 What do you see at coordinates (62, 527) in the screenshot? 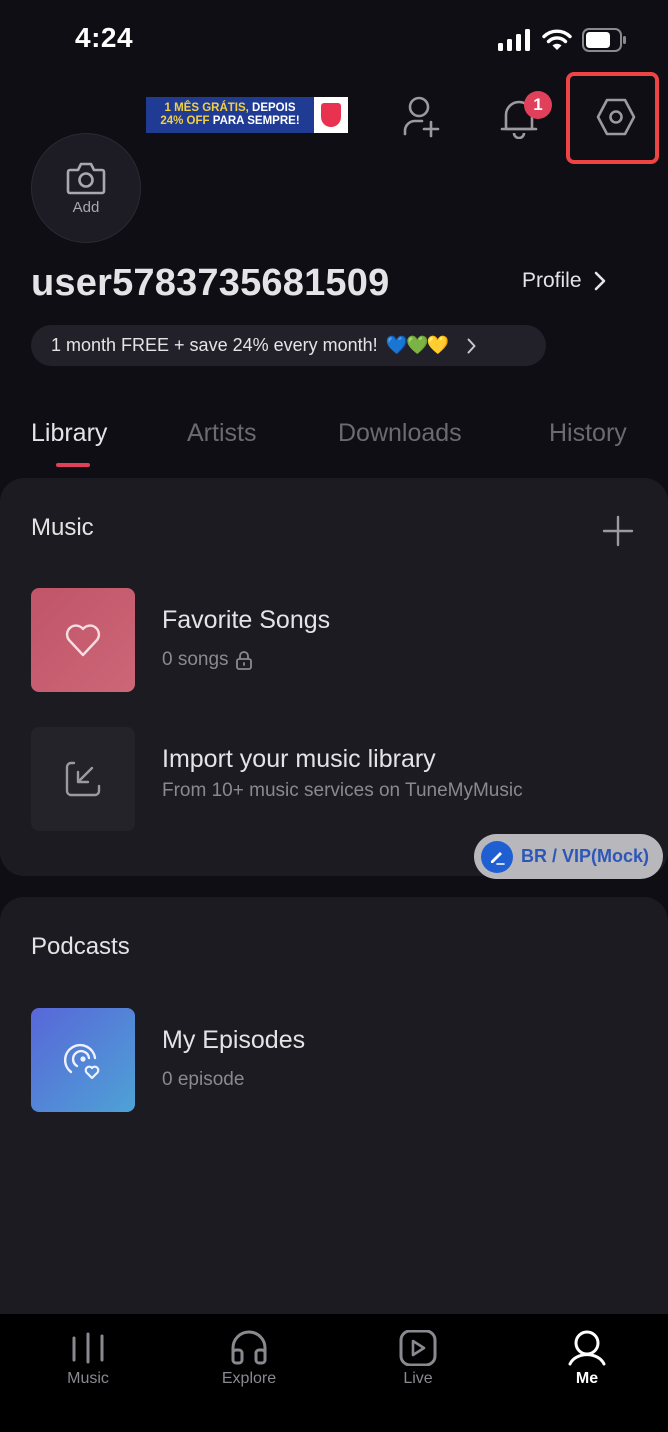
I see `music-section-title: Music` at bounding box center [62, 527].